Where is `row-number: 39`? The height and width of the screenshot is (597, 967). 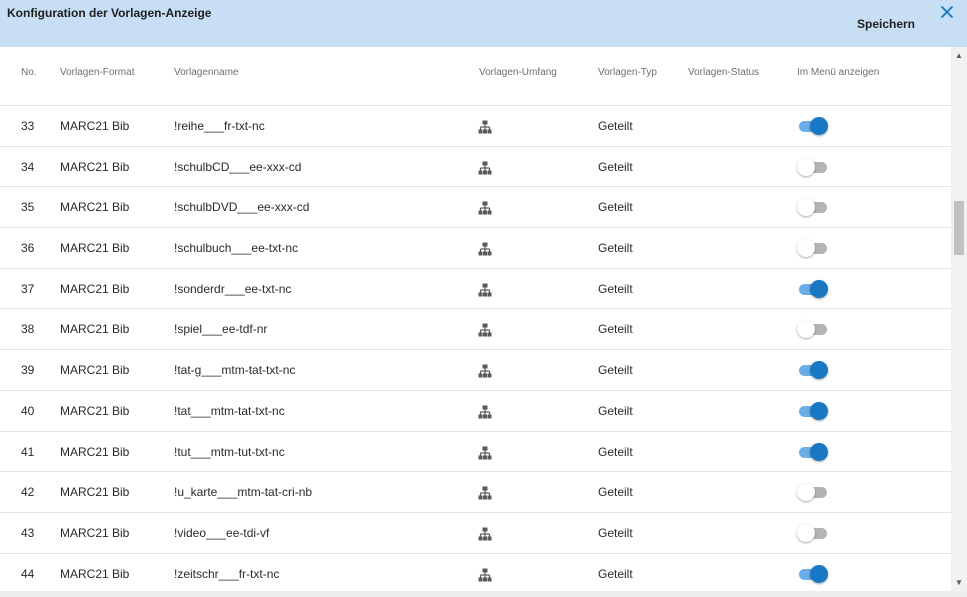 row-number: 39 is located at coordinates (28, 370).